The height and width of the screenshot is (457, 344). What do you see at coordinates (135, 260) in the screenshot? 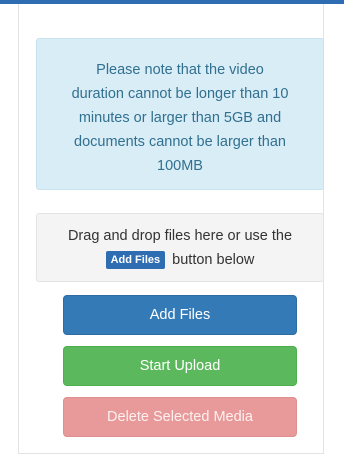
I see `add-files-inline-label: Add Files` at bounding box center [135, 260].